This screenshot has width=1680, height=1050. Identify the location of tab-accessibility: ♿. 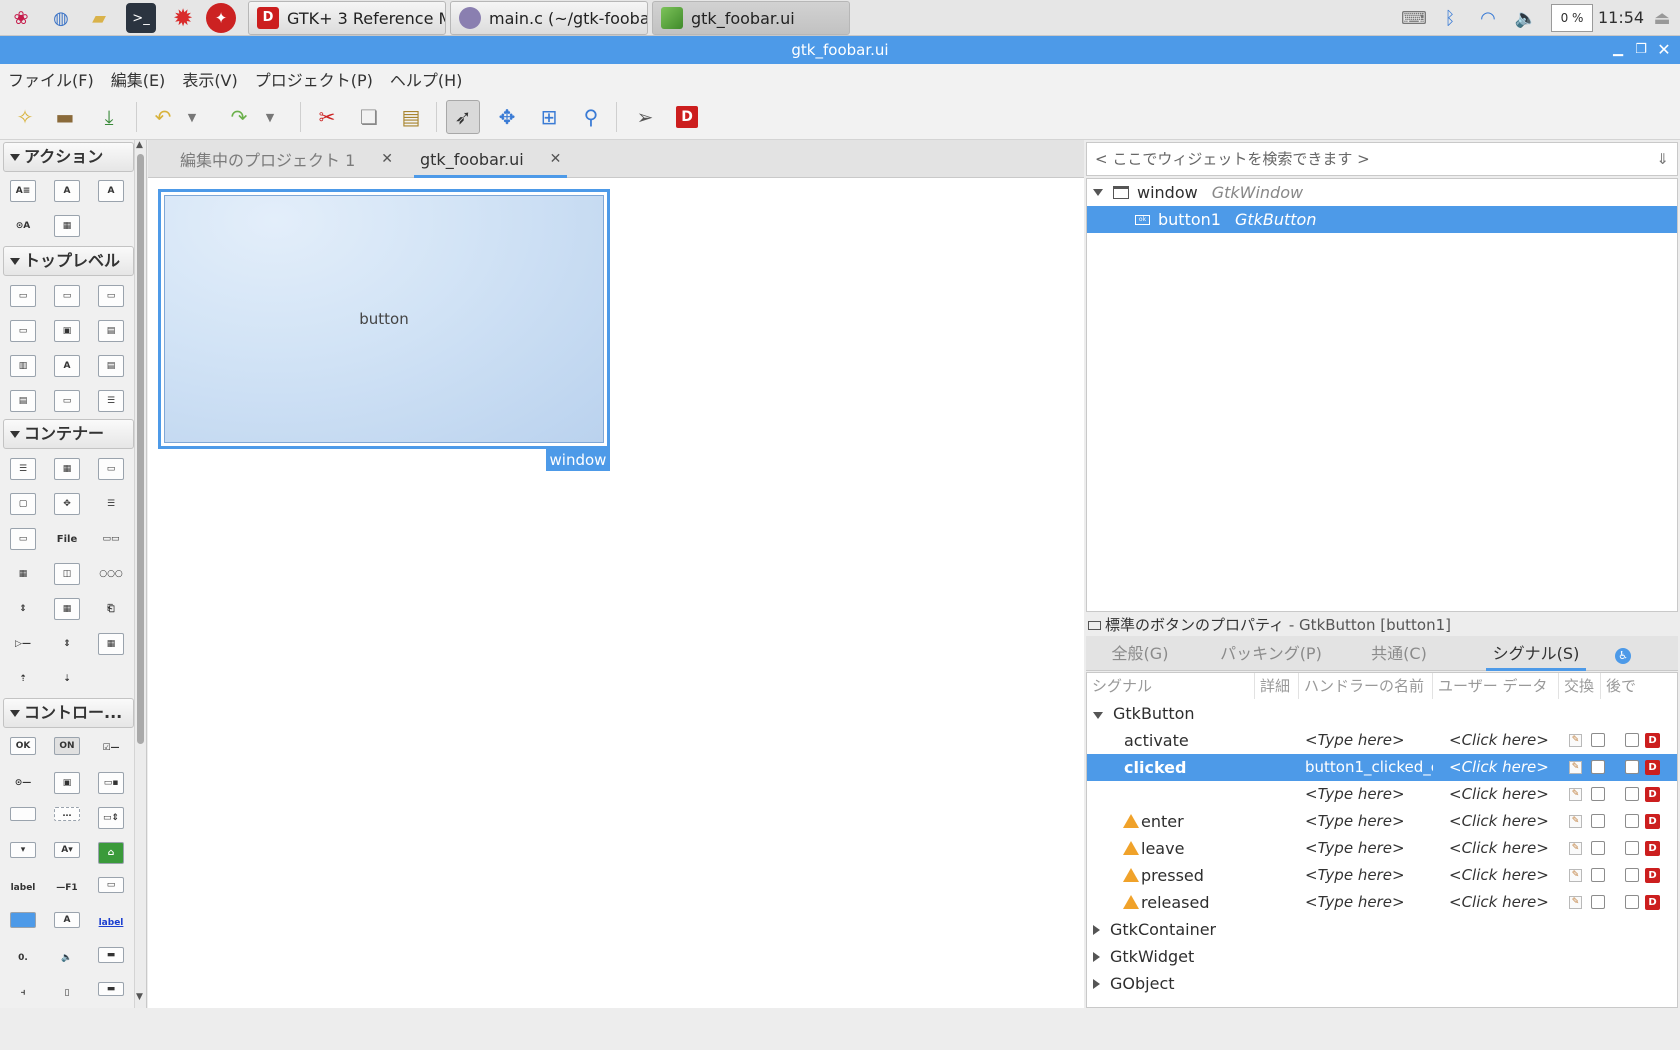
(1623, 653).